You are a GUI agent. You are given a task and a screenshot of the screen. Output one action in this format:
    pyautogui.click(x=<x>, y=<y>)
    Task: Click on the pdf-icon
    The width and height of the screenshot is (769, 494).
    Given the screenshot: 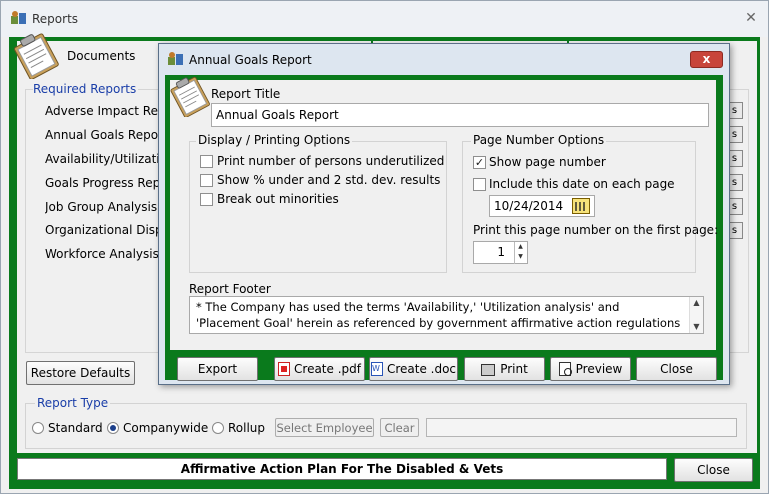 What is the action you would take?
    pyautogui.click(x=284, y=369)
    